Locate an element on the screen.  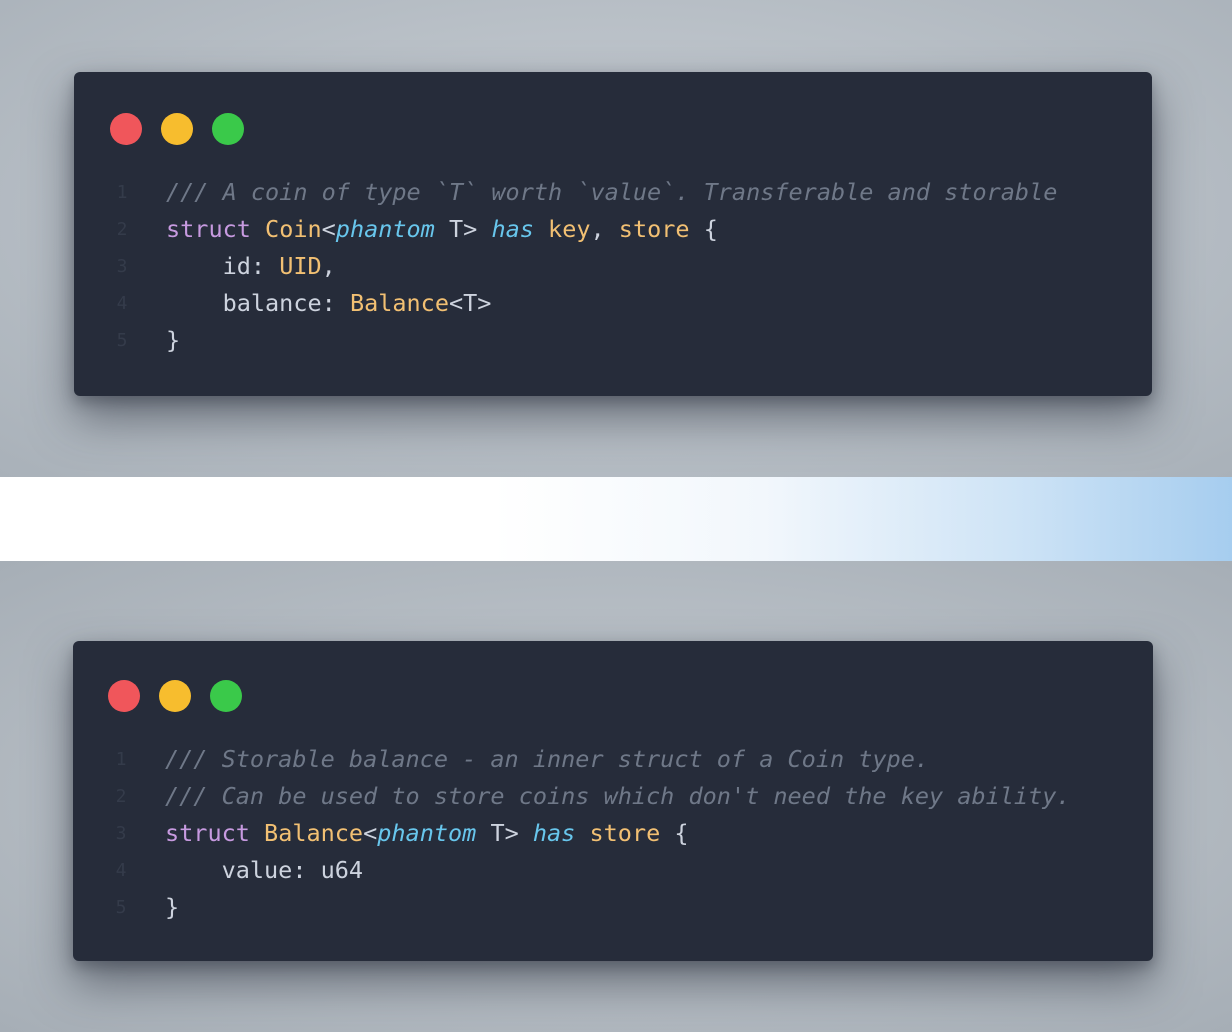
code-text: struct Balance<phantom T> has store { is located at coordinates (427, 833).